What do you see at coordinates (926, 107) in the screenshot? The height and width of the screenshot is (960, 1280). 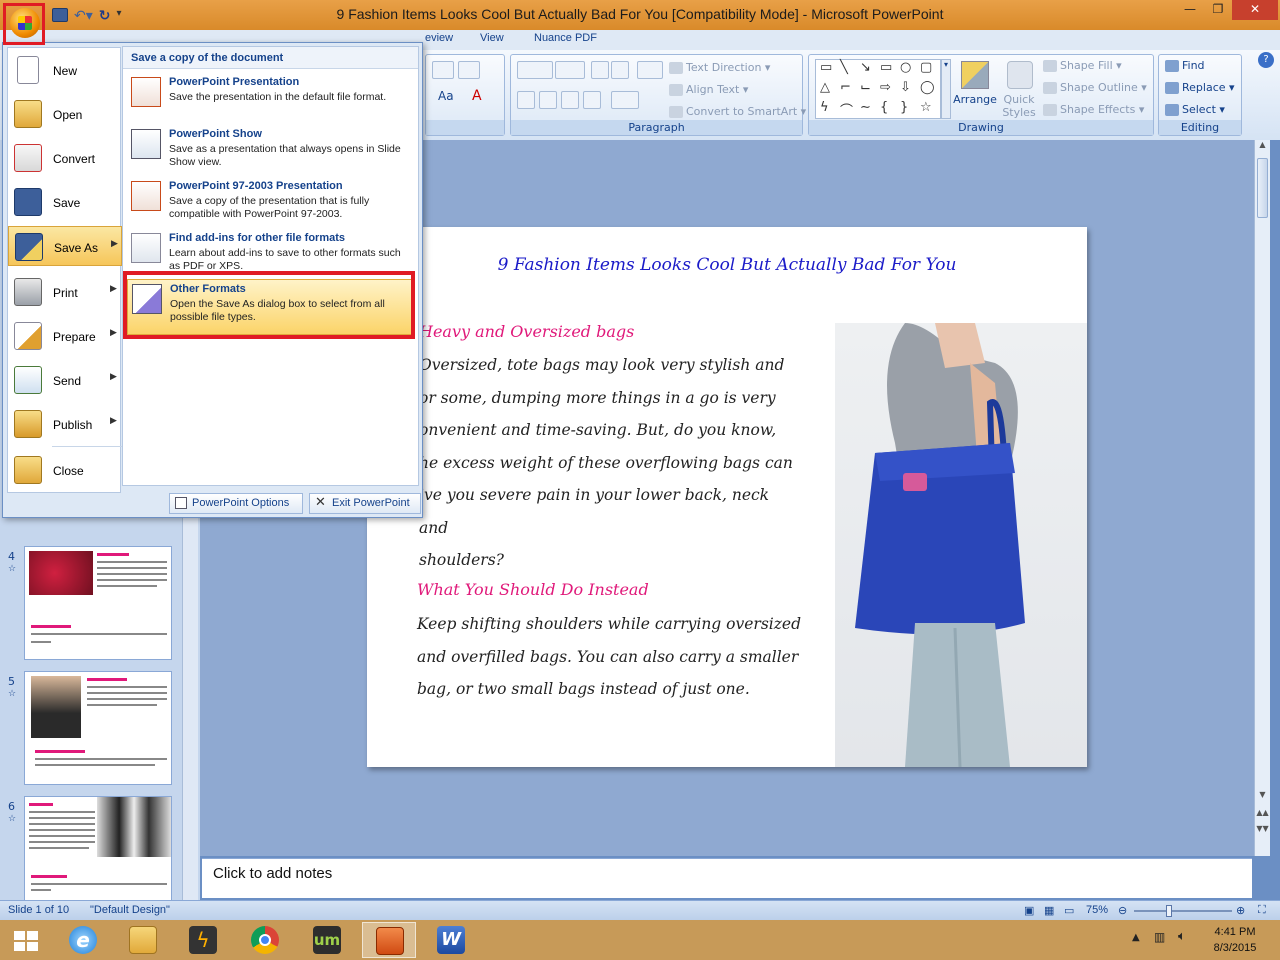 I see `star-shape-icon: ☆` at bounding box center [926, 107].